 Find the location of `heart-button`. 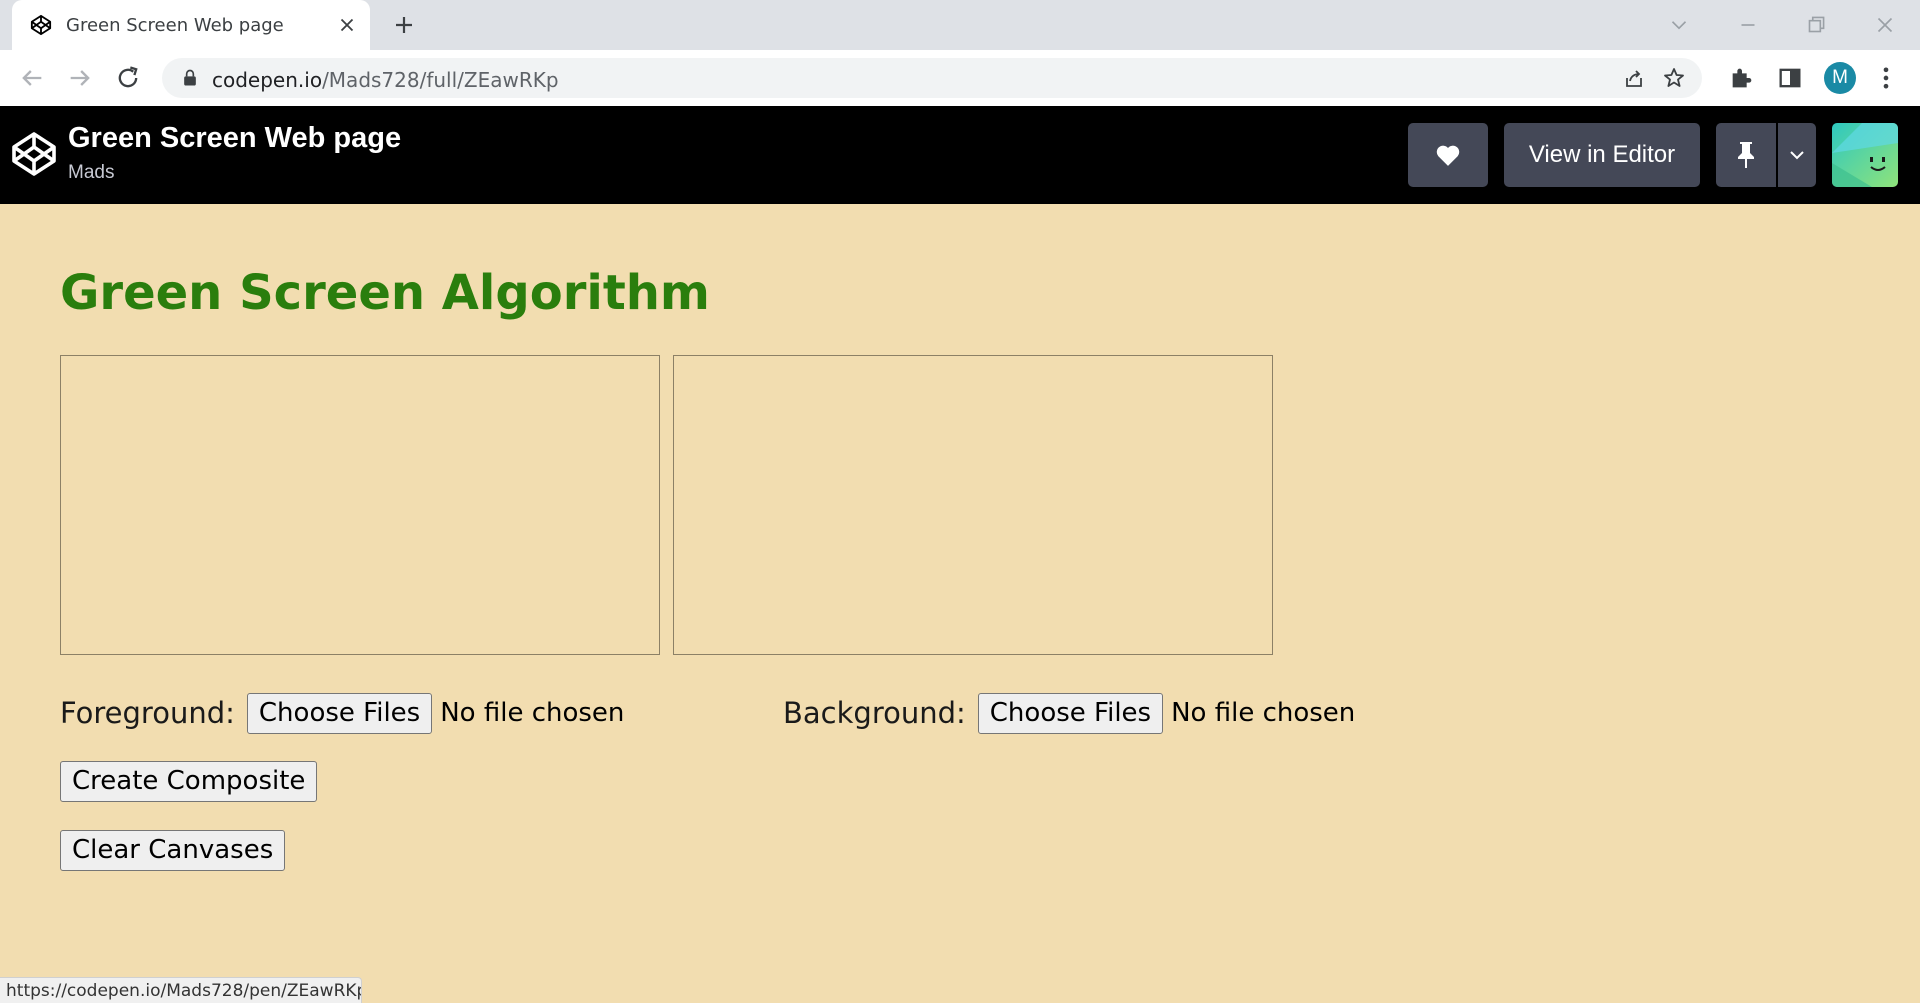

heart-button is located at coordinates (1448, 155).